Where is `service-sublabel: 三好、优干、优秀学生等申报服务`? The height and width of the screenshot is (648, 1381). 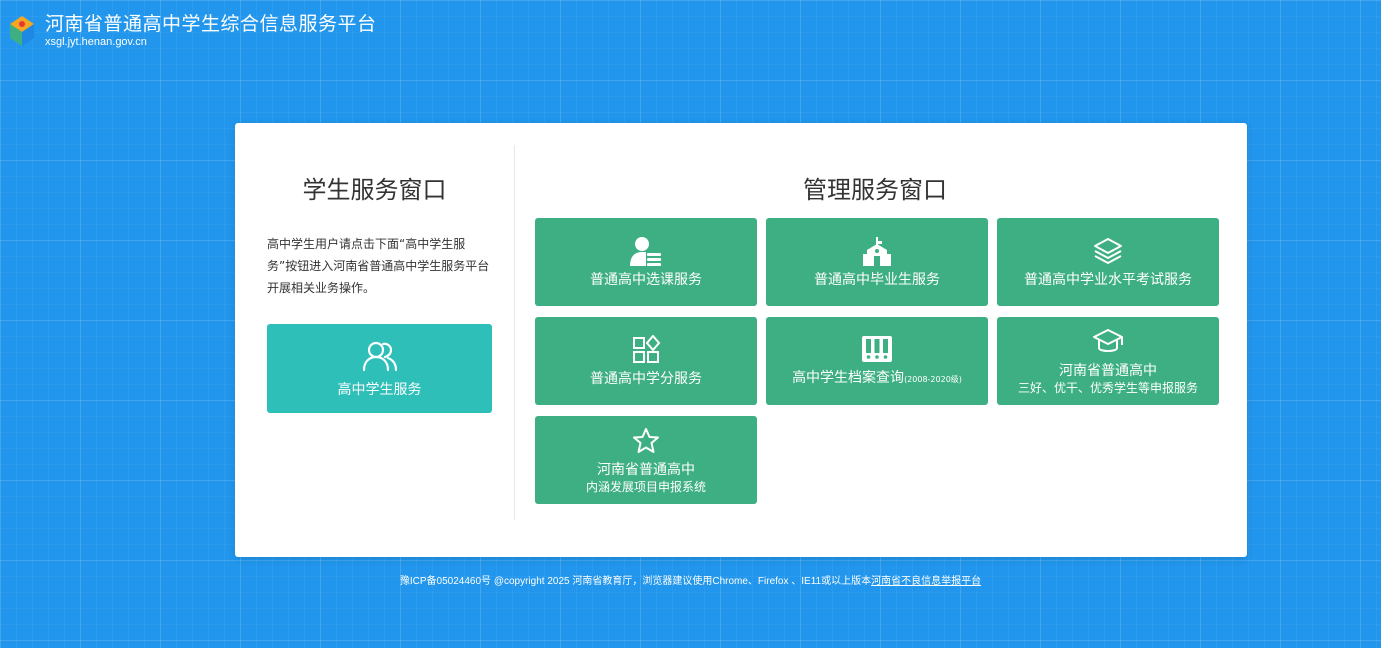
service-sublabel: 三好、优干、优秀学生等申报服务 is located at coordinates (1107, 388).